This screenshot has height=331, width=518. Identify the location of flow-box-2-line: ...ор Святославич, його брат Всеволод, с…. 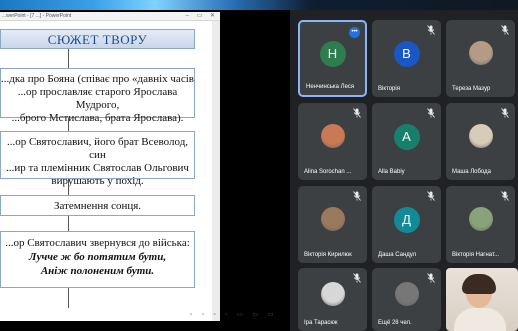
(97, 148).